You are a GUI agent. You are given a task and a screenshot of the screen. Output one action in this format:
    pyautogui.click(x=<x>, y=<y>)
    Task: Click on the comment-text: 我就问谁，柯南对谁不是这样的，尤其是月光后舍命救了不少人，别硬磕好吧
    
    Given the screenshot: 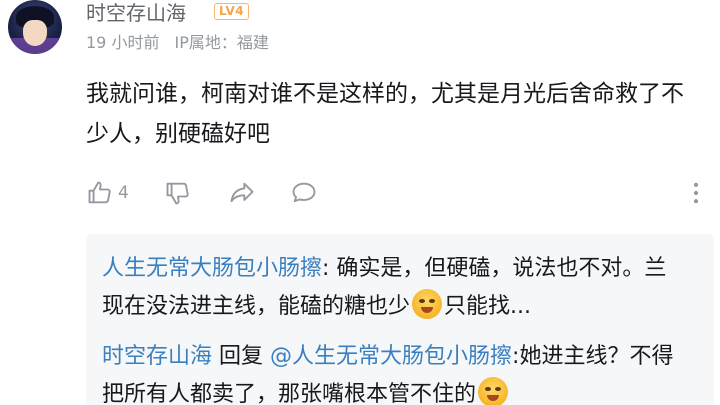 What is the action you would take?
    pyautogui.click(x=385, y=114)
    